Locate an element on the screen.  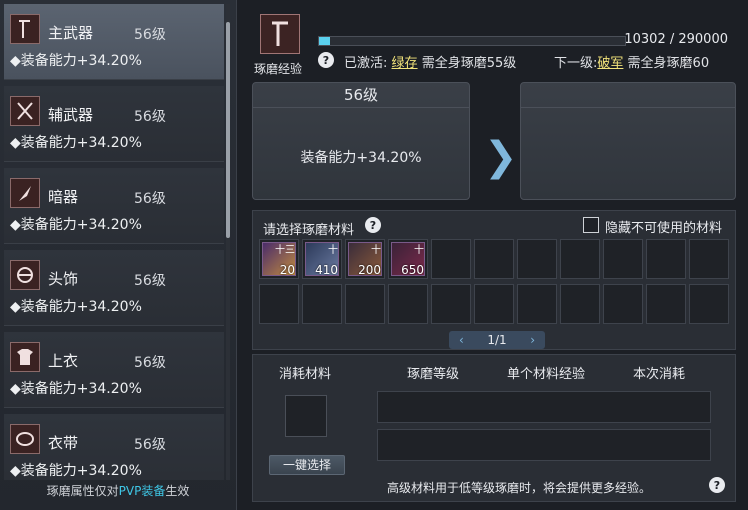
pager: ‹ 1/1 › is located at coordinates (497, 340).